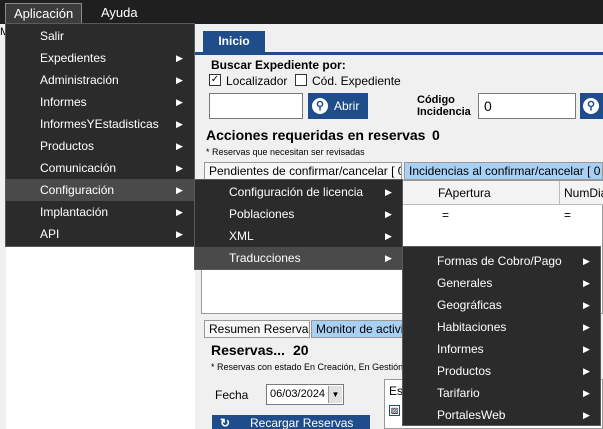 This screenshot has height=429, width=603. What do you see at coordinates (44, 13) in the screenshot?
I see `menu-aplicacion: Aplicación` at bounding box center [44, 13].